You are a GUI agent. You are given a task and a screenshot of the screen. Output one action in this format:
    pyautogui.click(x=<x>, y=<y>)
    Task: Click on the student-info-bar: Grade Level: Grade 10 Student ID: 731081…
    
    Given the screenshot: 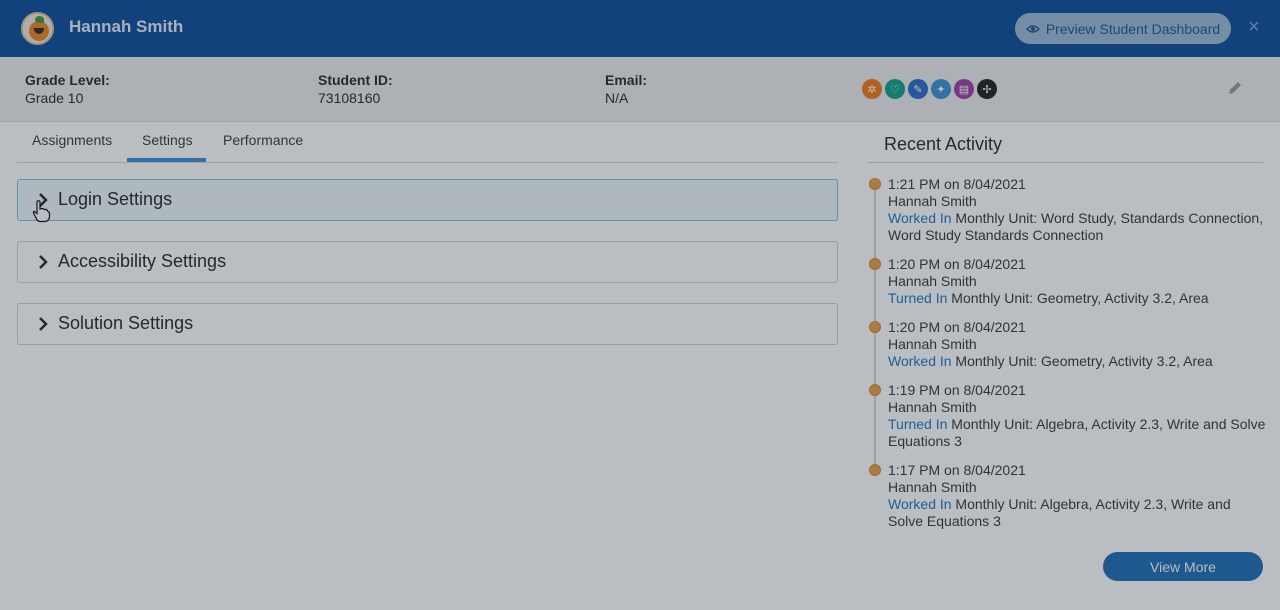 What is the action you would take?
    pyautogui.click(x=640, y=89)
    